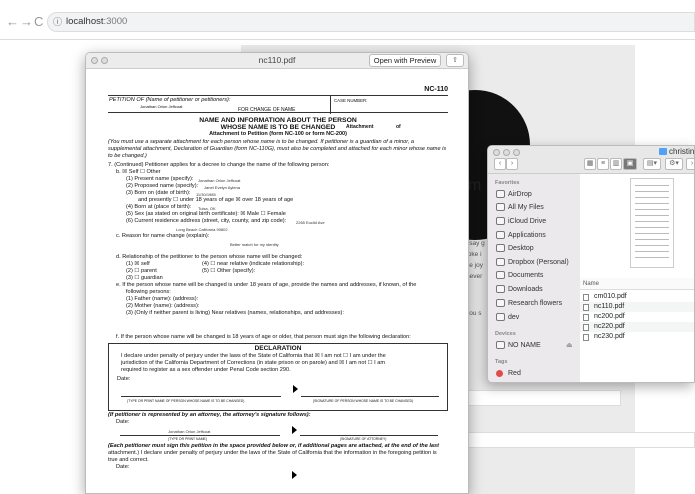  I want to click on sidebar-item-airdrop: AirDrop, so click(538, 195).